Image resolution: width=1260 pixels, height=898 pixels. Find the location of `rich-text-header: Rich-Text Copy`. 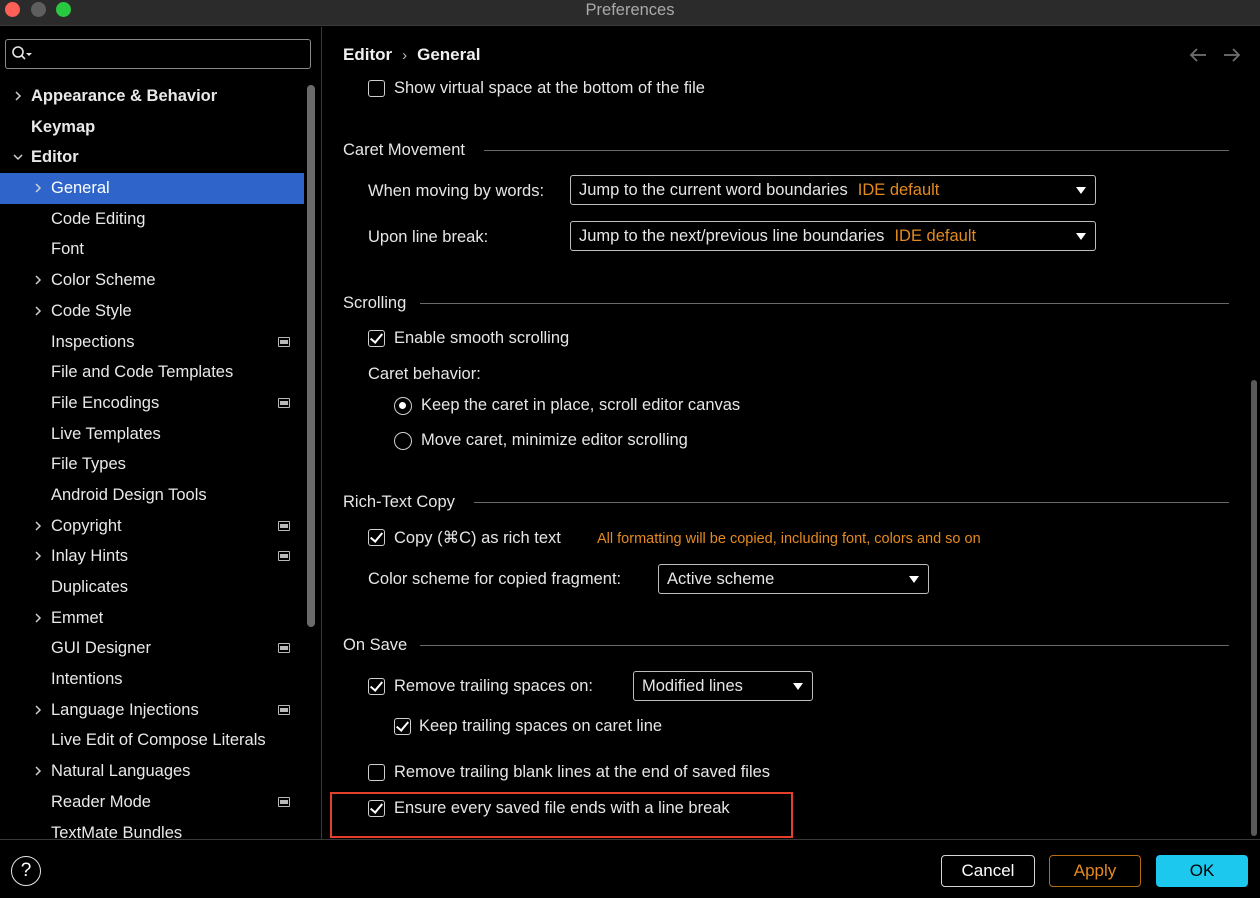

rich-text-header: Rich-Text Copy is located at coordinates (399, 502).